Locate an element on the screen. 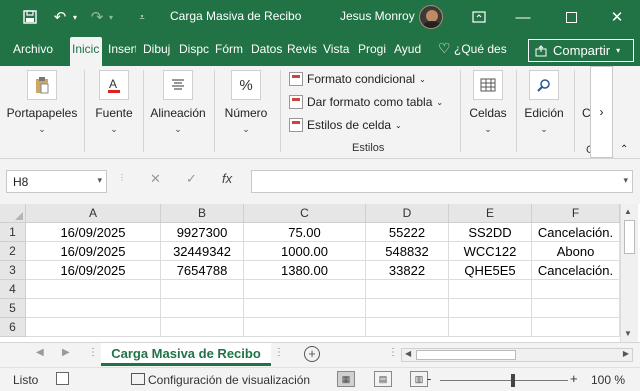  cancel-icon: ✕ is located at coordinates (155, 179).